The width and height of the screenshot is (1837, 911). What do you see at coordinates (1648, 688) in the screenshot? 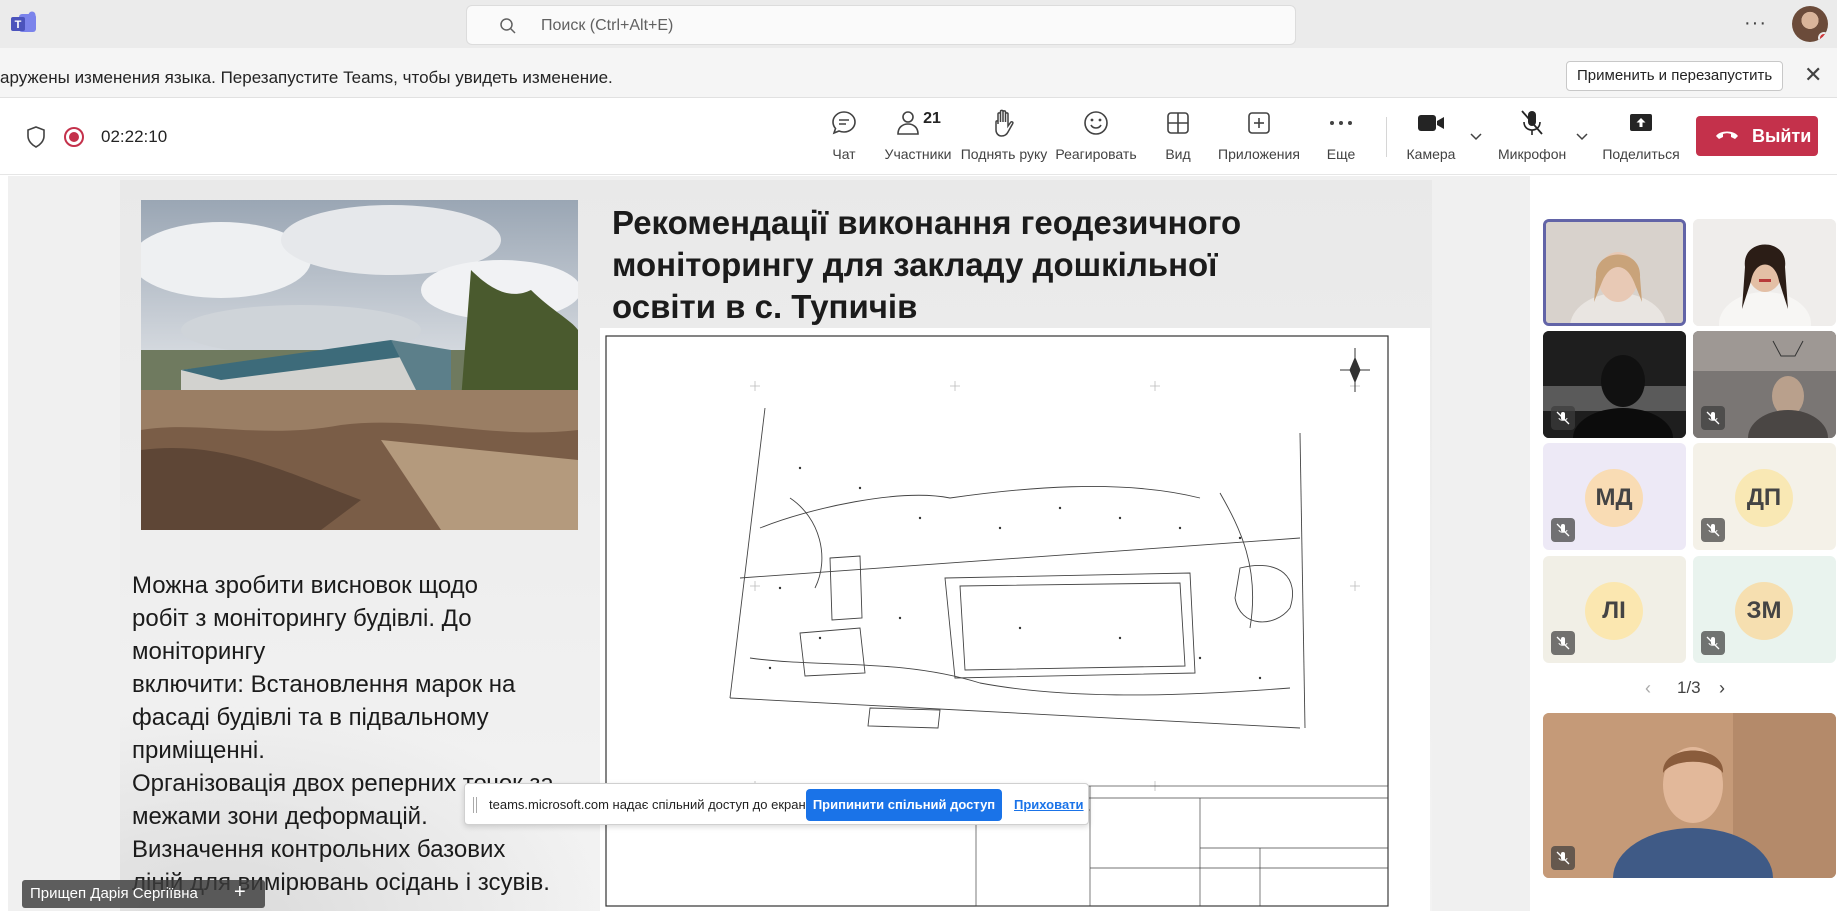
I see `previous-page-chevron-left-icon: ‹` at bounding box center [1648, 688].